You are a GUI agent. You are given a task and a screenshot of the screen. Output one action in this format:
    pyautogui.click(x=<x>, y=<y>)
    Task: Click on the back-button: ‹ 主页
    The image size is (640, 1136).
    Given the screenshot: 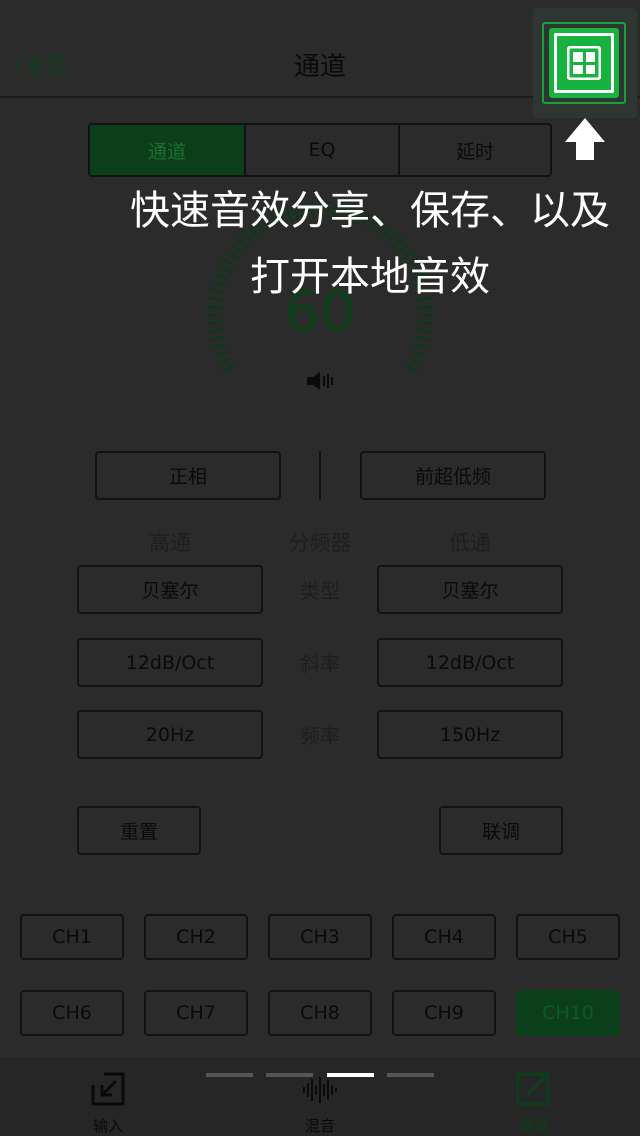 What is the action you would take?
    pyautogui.click(x=40, y=65)
    